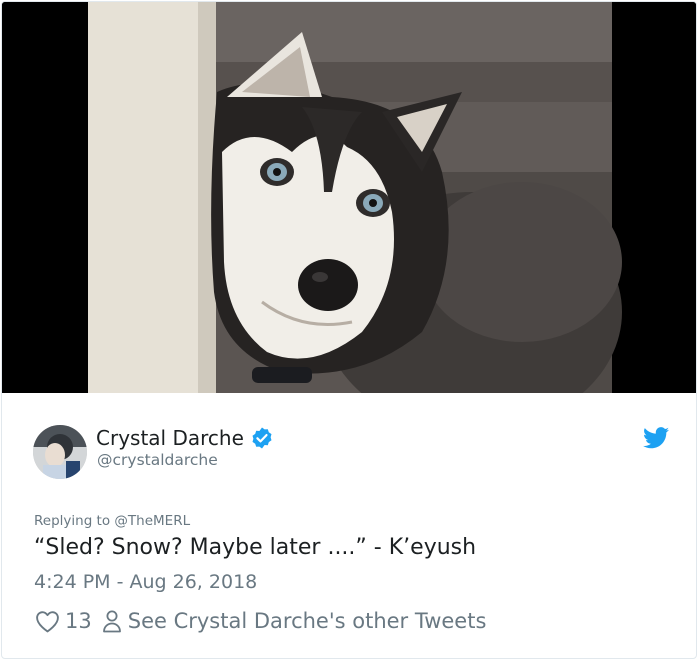 This screenshot has height=662, width=700. What do you see at coordinates (656, 438) in the screenshot?
I see `twitter-bird-icon` at bounding box center [656, 438].